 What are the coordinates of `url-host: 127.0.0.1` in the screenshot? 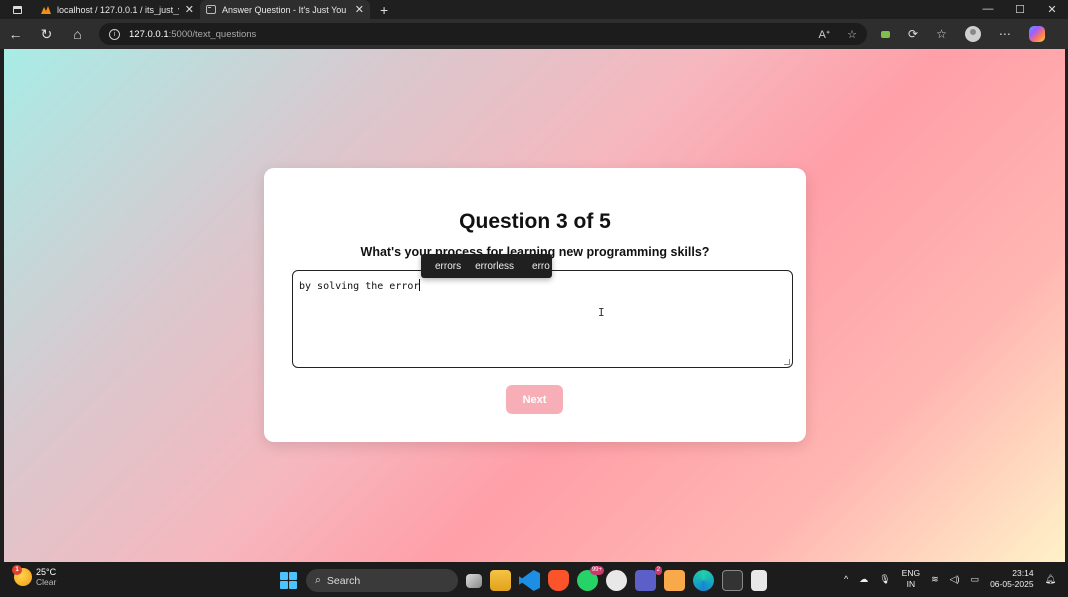 It's located at (149, 34).